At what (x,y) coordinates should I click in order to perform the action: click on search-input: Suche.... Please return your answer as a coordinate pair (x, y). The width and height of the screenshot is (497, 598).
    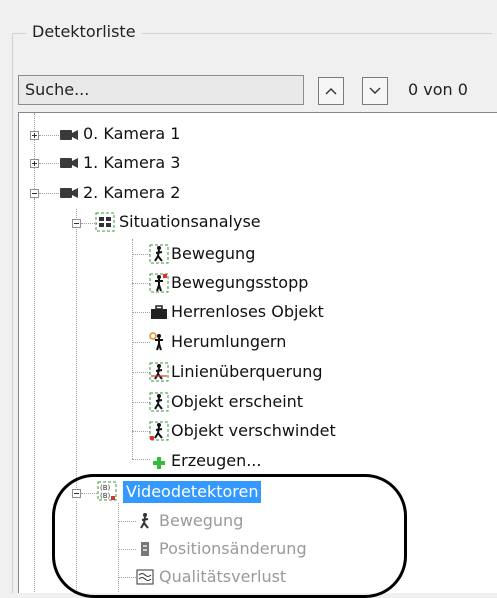
    Looking at the image, I should click on (161, 90).